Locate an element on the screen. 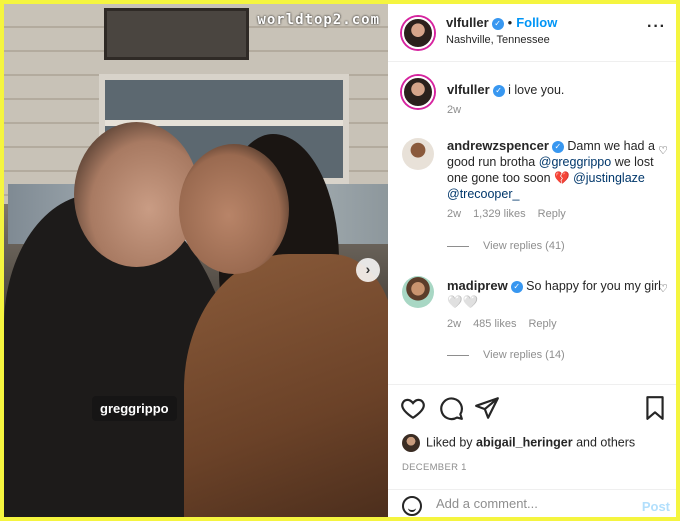  liked-by-user: abigail_heringer is located at coordinates (524, 442).